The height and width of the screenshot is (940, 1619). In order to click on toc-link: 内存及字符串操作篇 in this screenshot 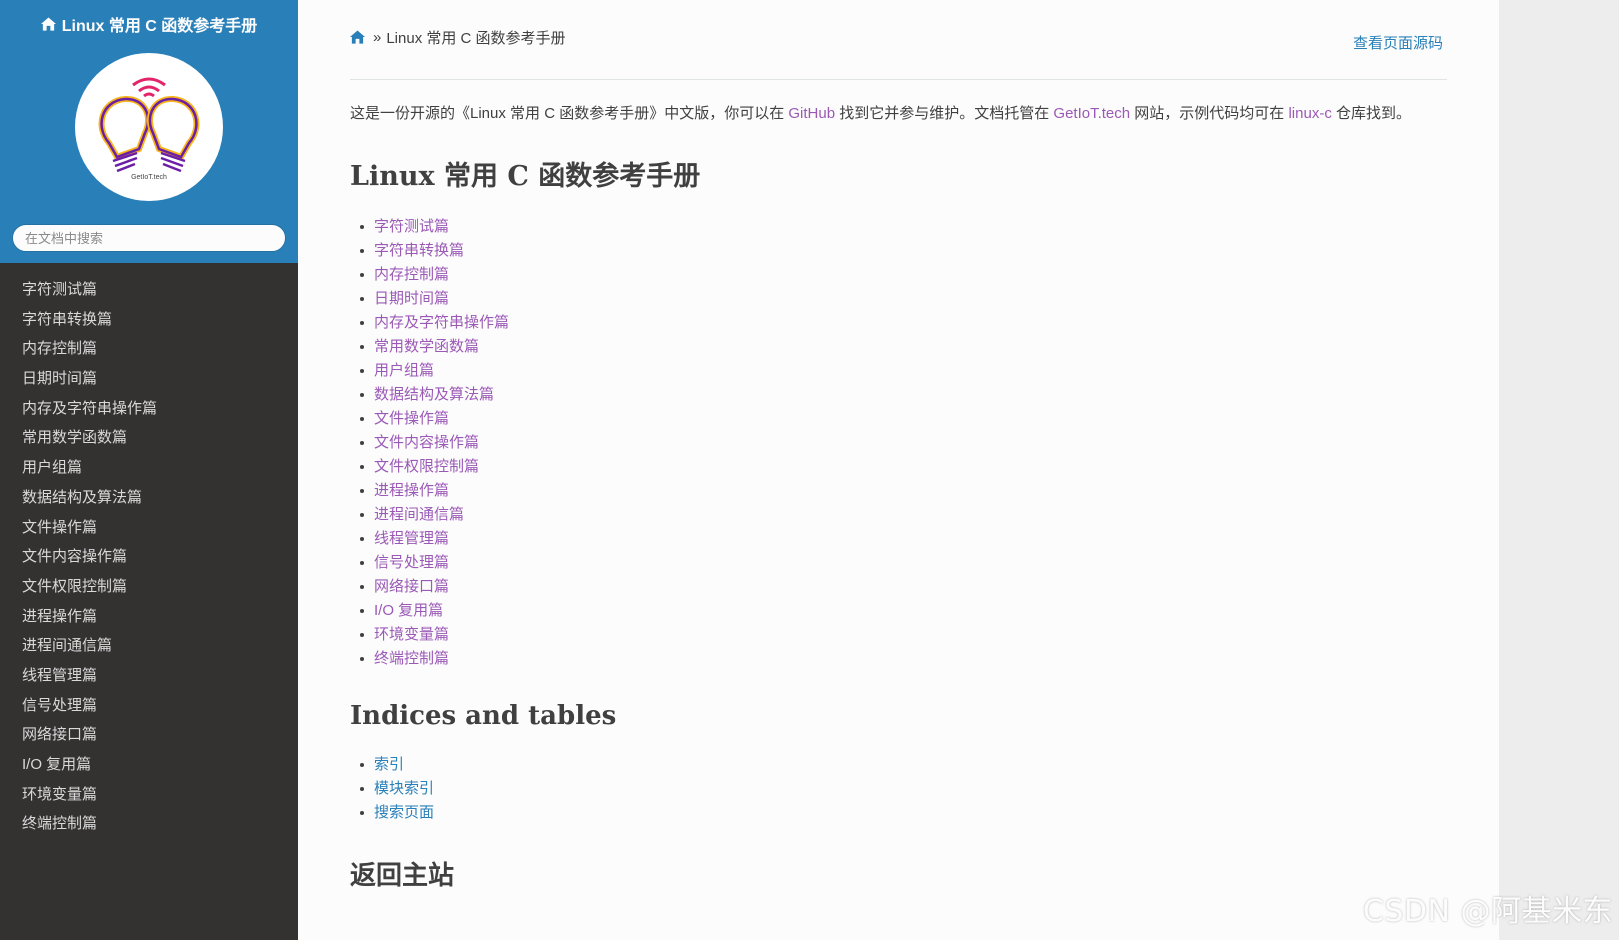, I will do `click(441, 323)`.